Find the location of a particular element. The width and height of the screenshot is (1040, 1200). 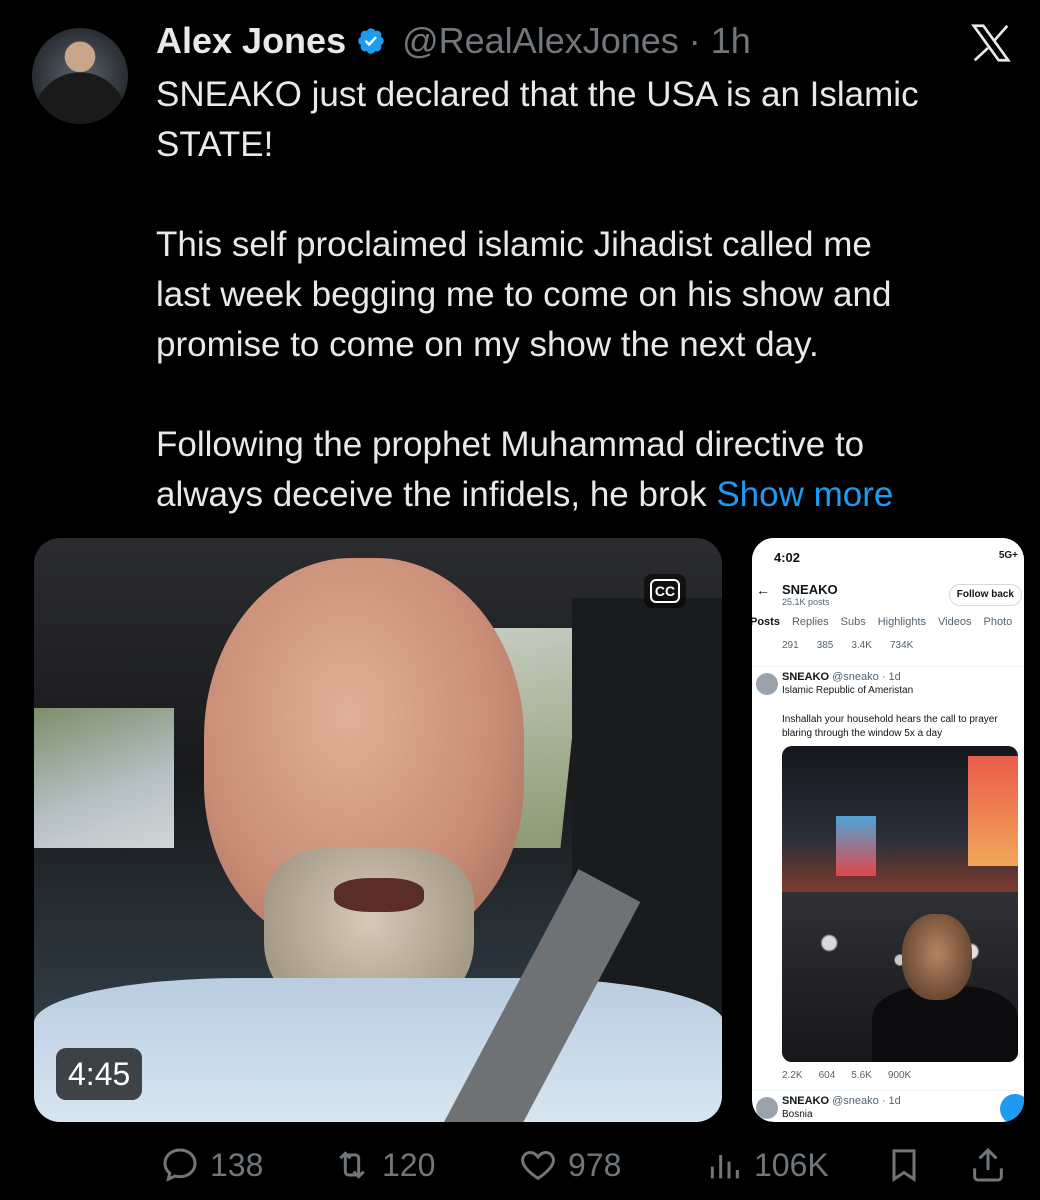

reply-icon is located at coordinates (180, 1165).